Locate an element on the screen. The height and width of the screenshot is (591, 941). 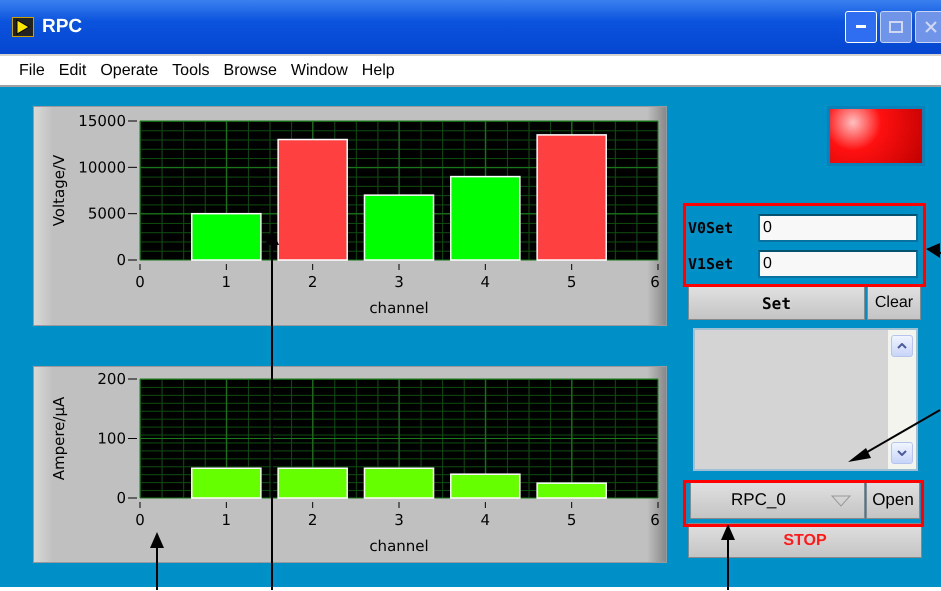
close-icon is located at coordinates (931, 27).